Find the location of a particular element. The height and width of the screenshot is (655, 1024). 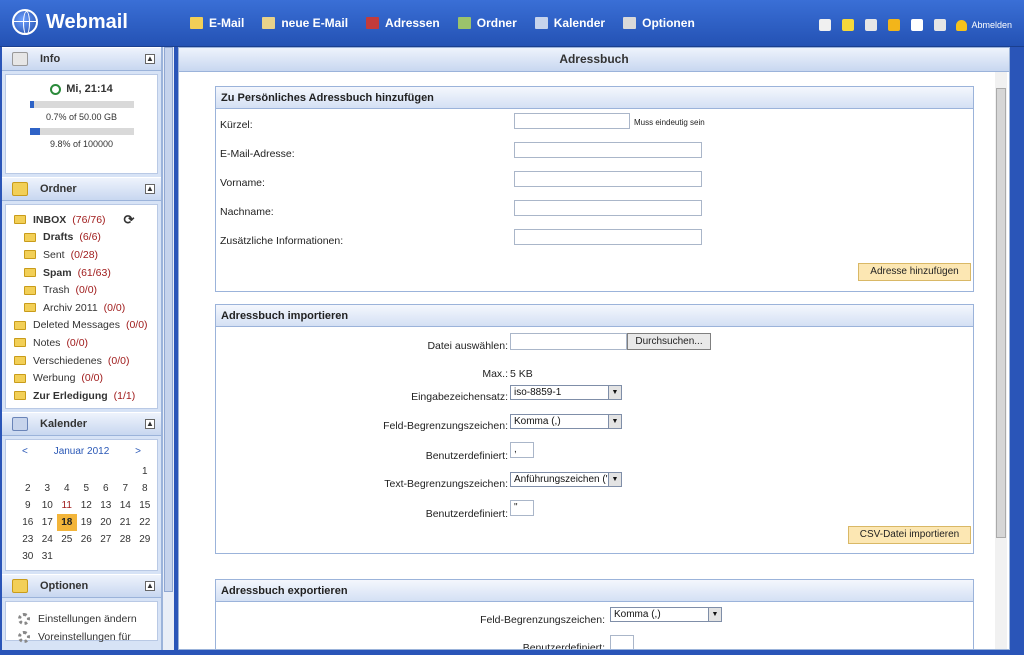

import-csv-button: CSV-Datei importieren is located at coordinates (909, 535).